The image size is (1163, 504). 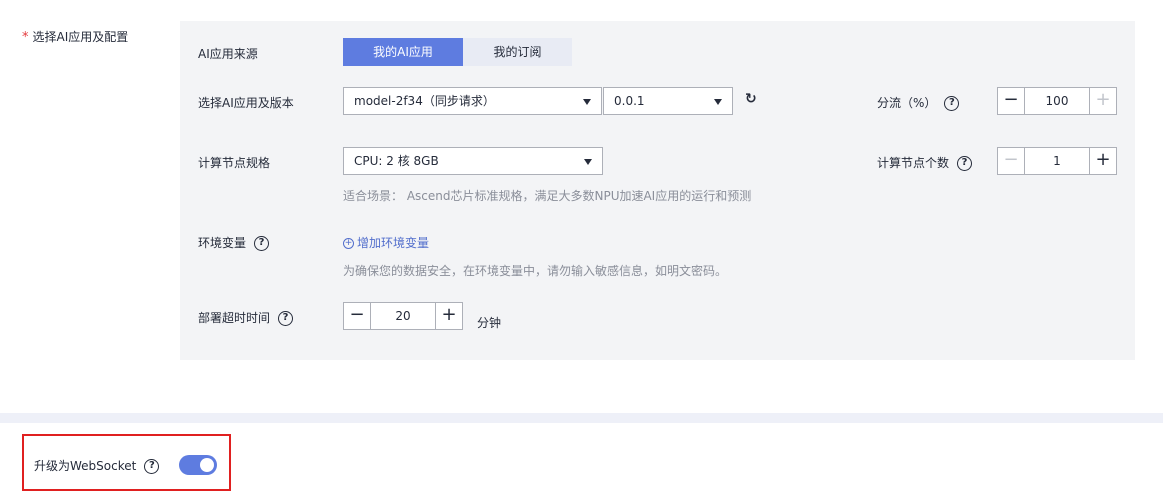 I want to click on app-select: model-2f34（同步请求）, so click(x=472, y=101).